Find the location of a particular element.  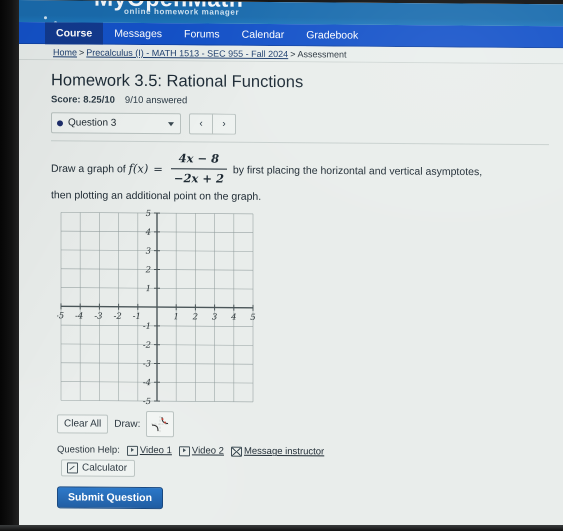

question-help-label: Question Help: is located at coordinates (88, 450).